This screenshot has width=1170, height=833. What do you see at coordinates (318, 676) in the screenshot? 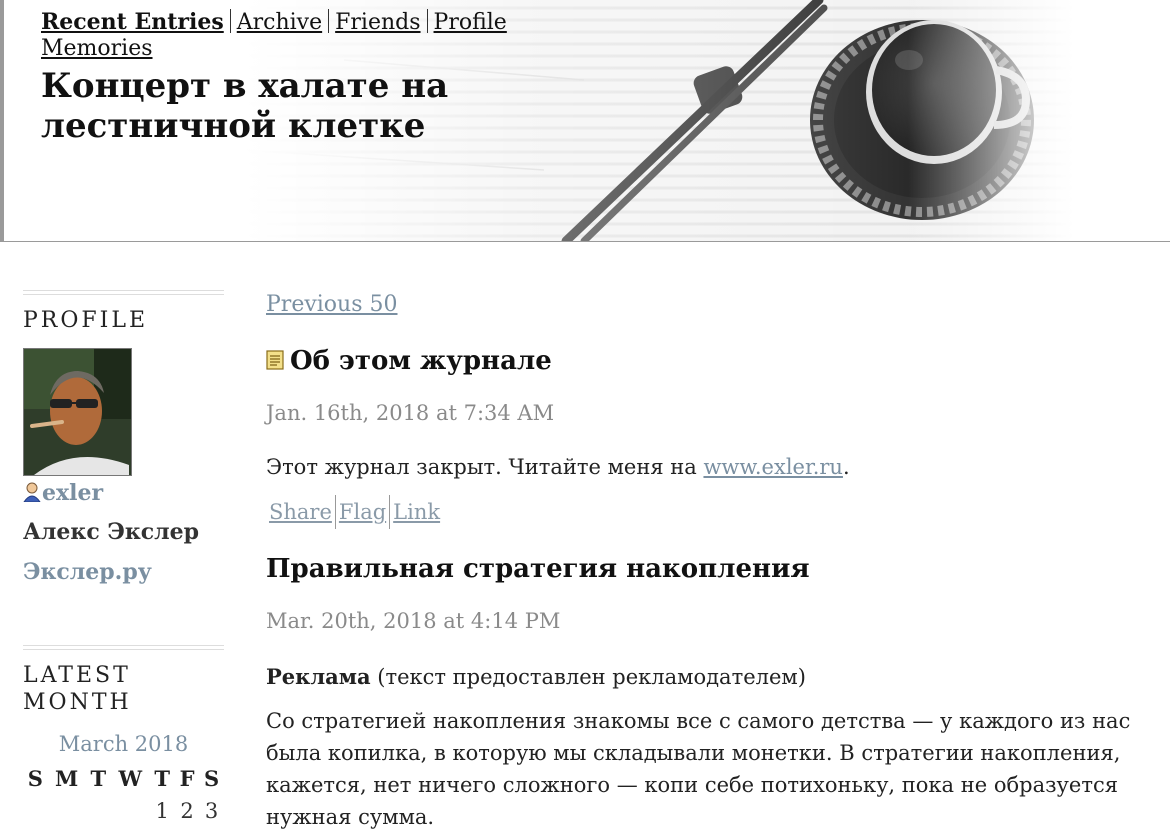
I see `ad-label: Реклама` at bounding box center [318, 676].